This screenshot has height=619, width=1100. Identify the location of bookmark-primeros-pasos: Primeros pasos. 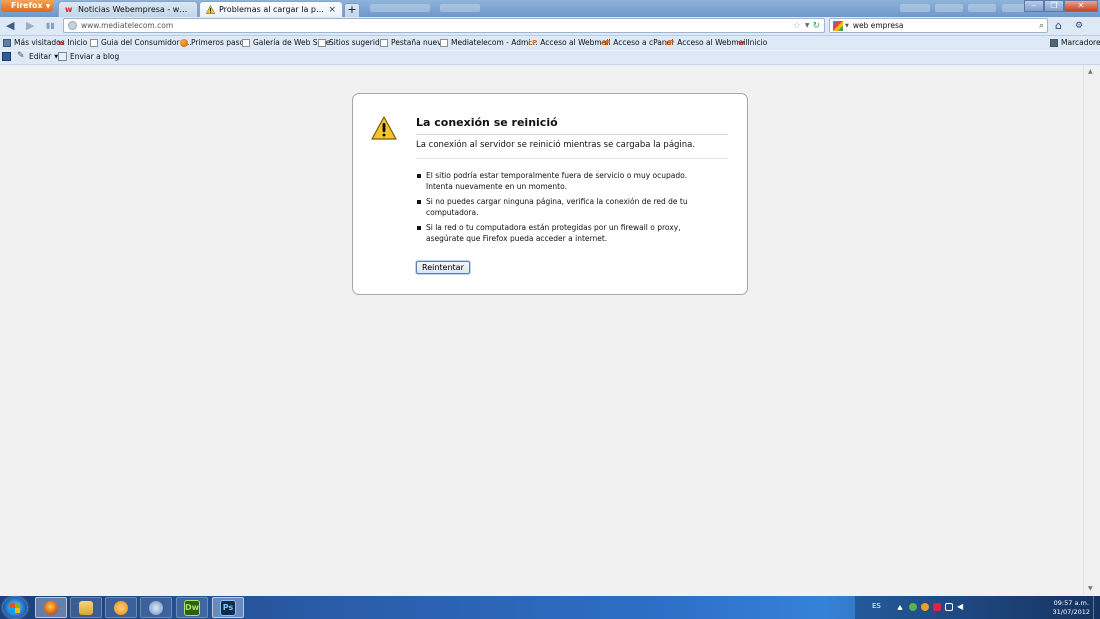
(214, 42).